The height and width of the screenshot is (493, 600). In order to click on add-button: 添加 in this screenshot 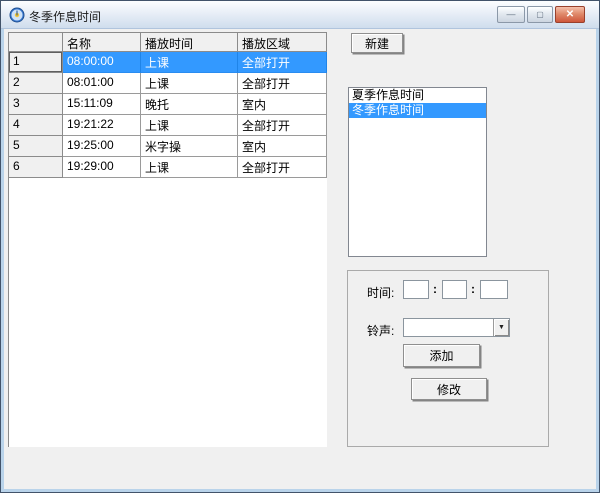, I will do `click(441, 355)`.